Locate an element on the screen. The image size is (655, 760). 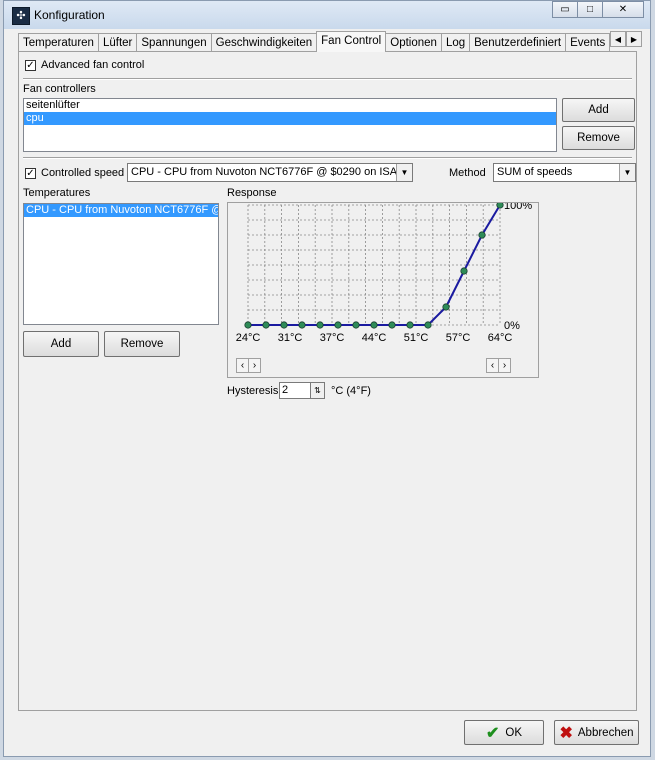
list-item: seitenlüfter is located at coordinates (290, 105).